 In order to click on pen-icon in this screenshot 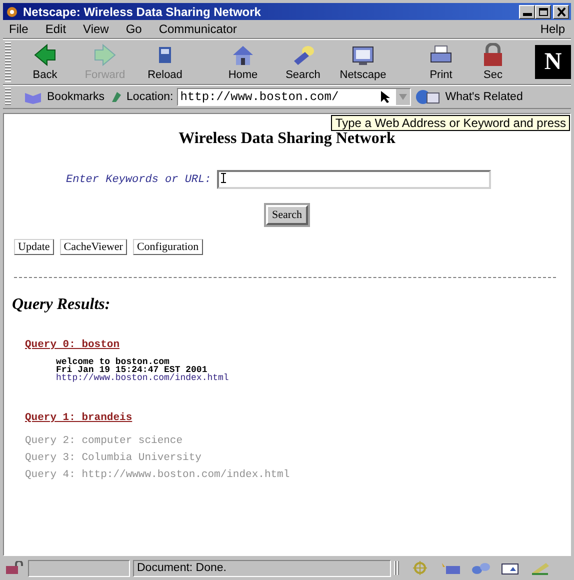, I will do `click(540, 568)`.